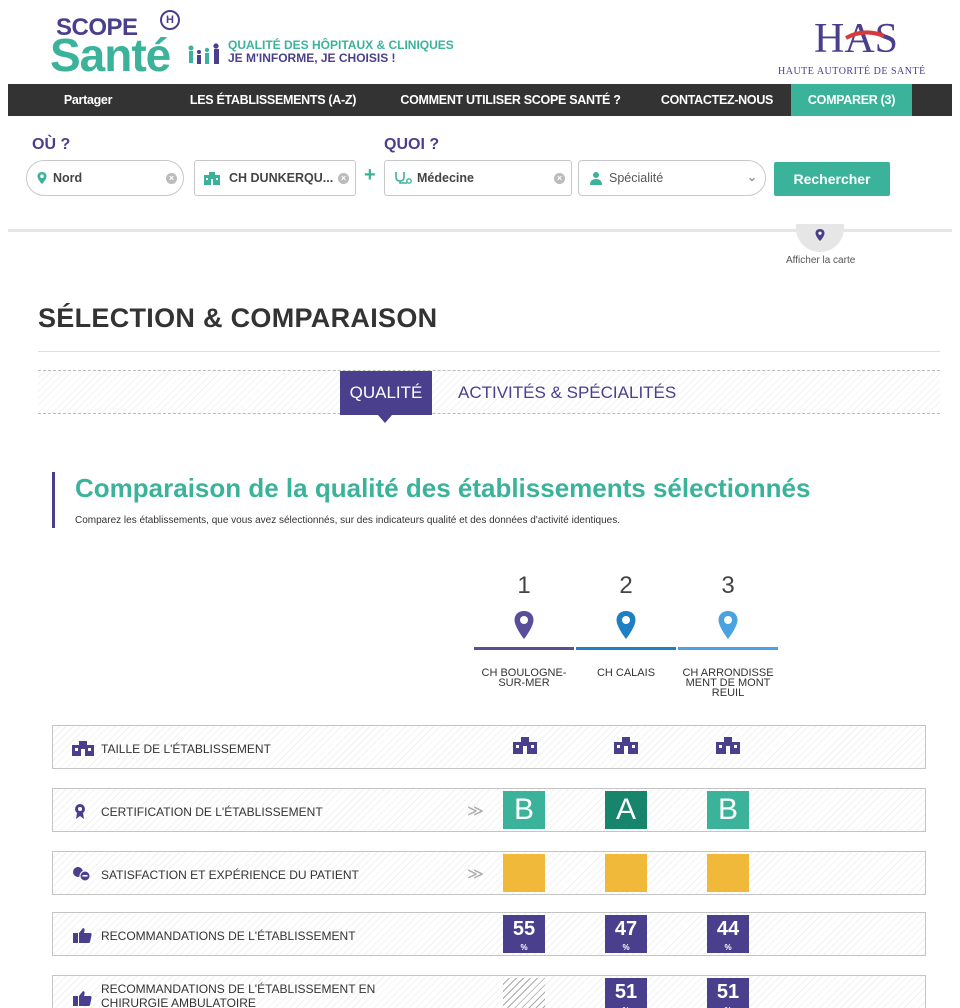  Describe the element at coordinates (386, 393) in the screenshot. I see `tab-quality: QUALITÉ` at that location.